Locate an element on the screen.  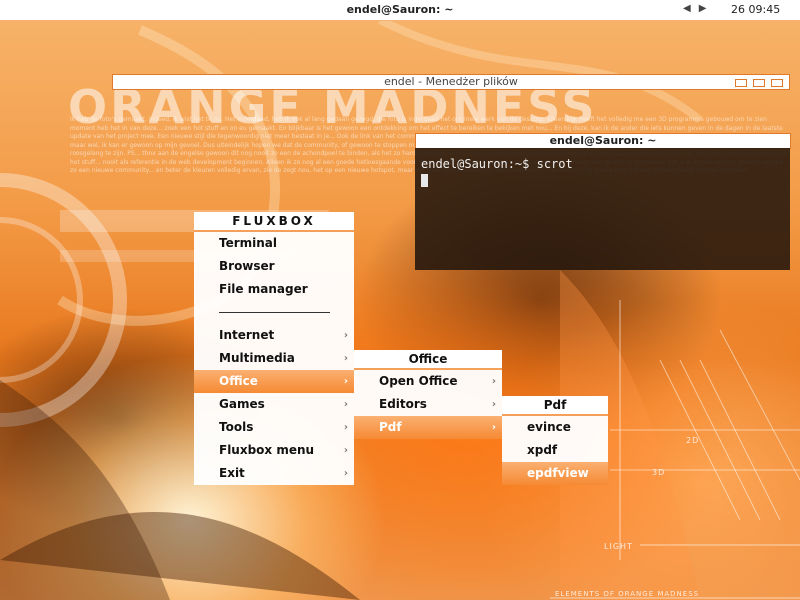
menu-item-epdfview: epdfview is located at coordinates (555, 473).